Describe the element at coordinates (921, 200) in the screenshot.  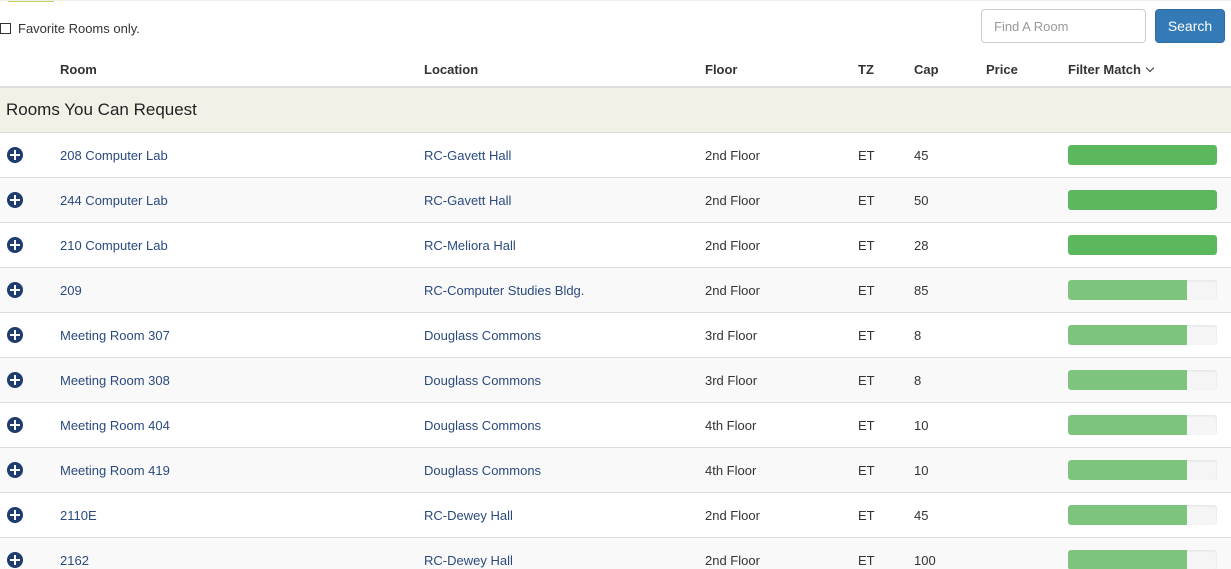
I see `room-capacity: 50` at that location.